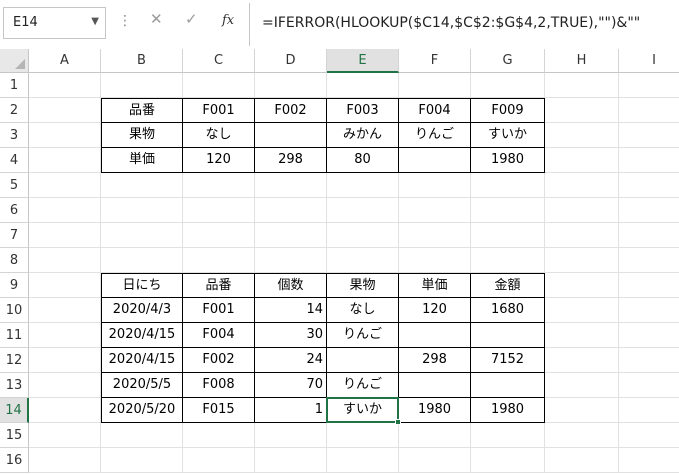  I want to click on row-header-12: 12, so click(14, 360).